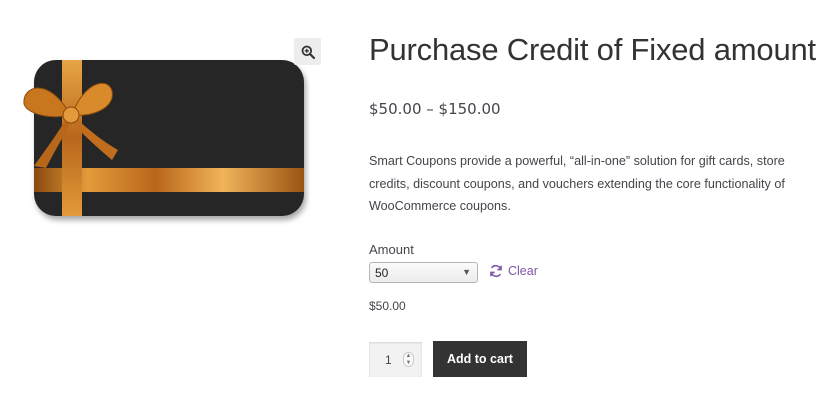 Image resolution: width=820 pixels, height=402 pixels. I want to click on amount-label: Amount, so click(391, 249).